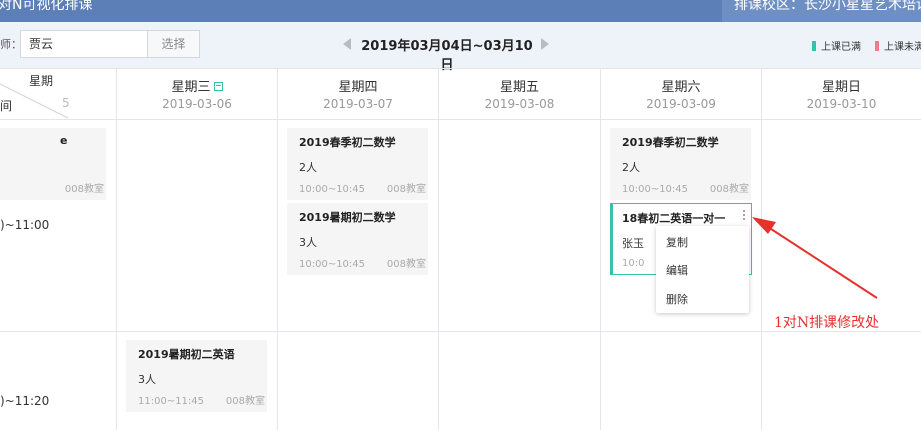 The height and width of the screenshot is (430, 921). I want to click on day-header-thu: 星期四 2019-03-07, so click(358, 93).